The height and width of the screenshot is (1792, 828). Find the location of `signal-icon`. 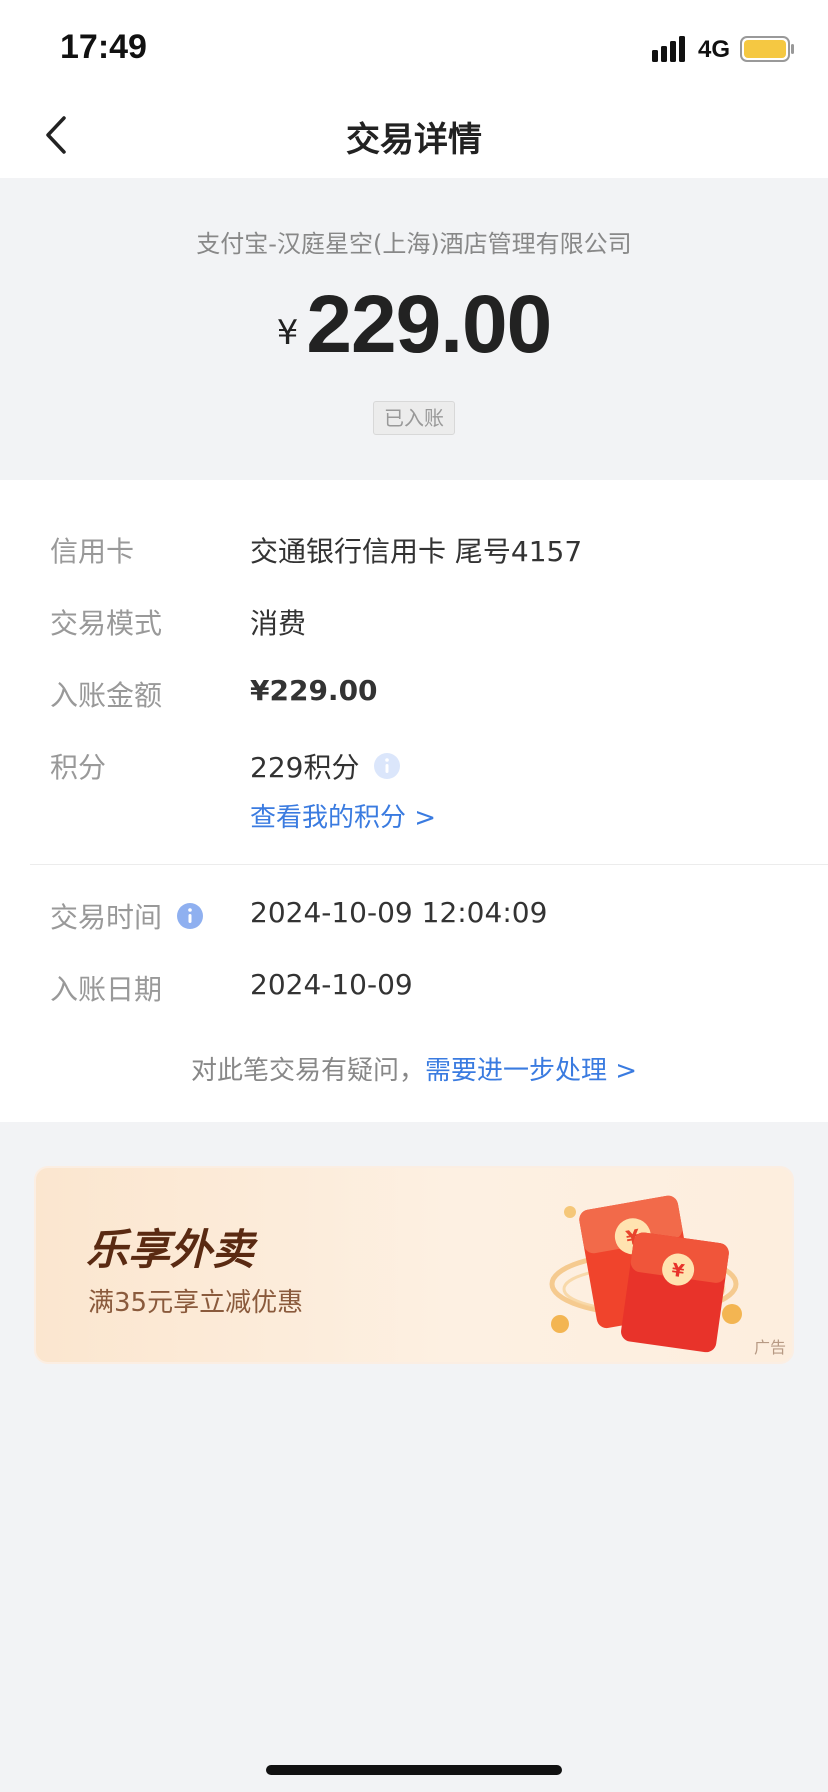

signal-icon is located at coordinates (668, 49).